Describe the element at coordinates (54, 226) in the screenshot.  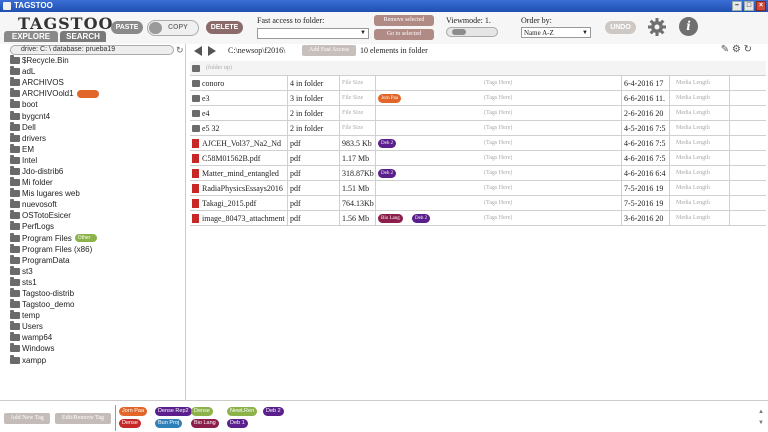
I see `tree-item: PerfLogs` at that location.